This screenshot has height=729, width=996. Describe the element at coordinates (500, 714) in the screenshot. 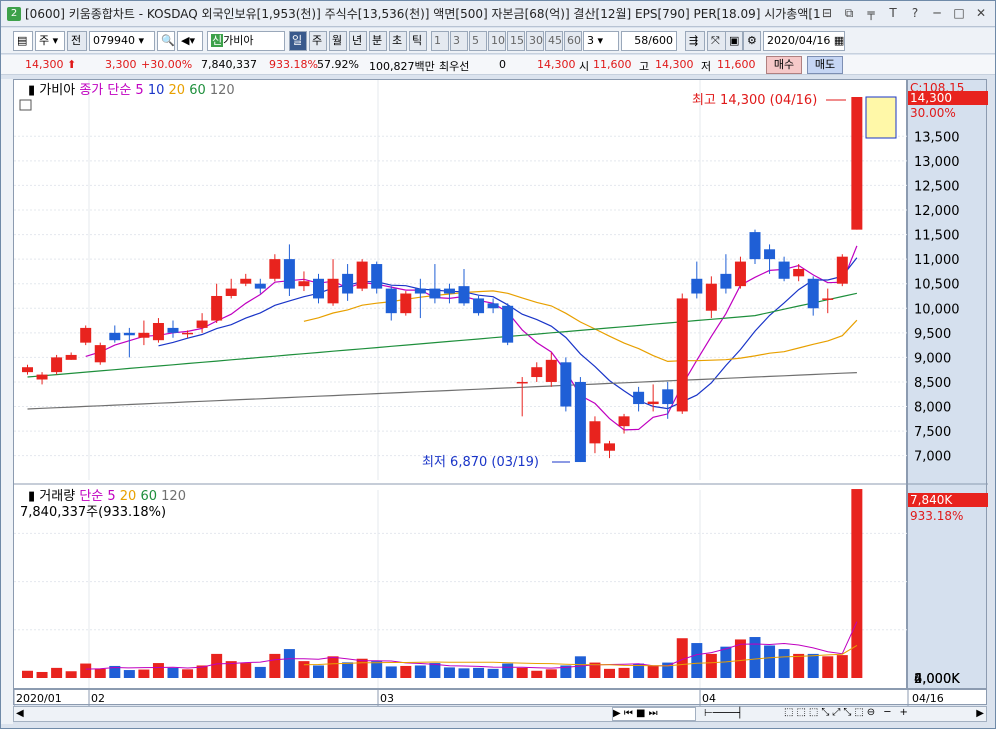

I see `horizontal-scrollbar: ◀ ▶ ⏮ ■ ⏭ ⊢────┤ ⬚⬚⬚⤡⤢⤡⬚⊖ ─ + ▶` at that location.